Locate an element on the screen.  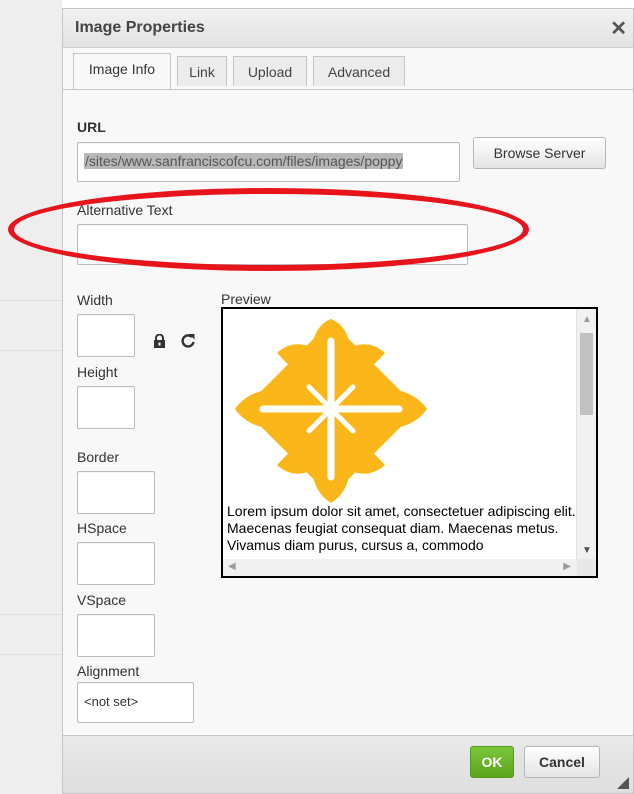
ok-button: OK is located at coordinates (492, 762).